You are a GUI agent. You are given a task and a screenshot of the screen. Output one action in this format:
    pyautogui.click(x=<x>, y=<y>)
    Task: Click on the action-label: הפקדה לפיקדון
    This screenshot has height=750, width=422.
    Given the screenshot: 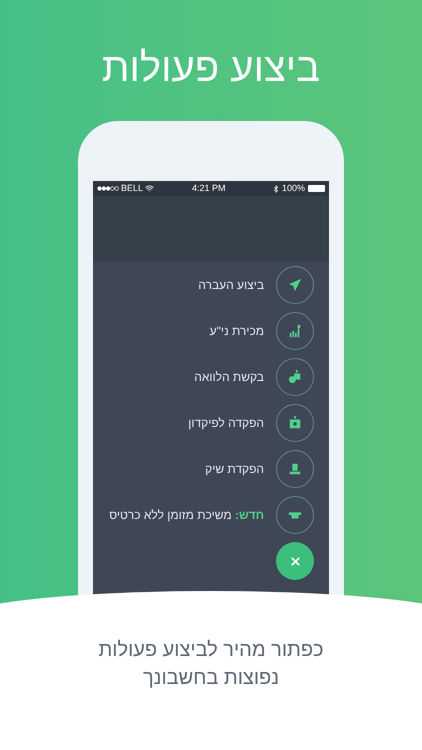 What is the action you would take?
    pyautogui.click(x=226, y=423)
    